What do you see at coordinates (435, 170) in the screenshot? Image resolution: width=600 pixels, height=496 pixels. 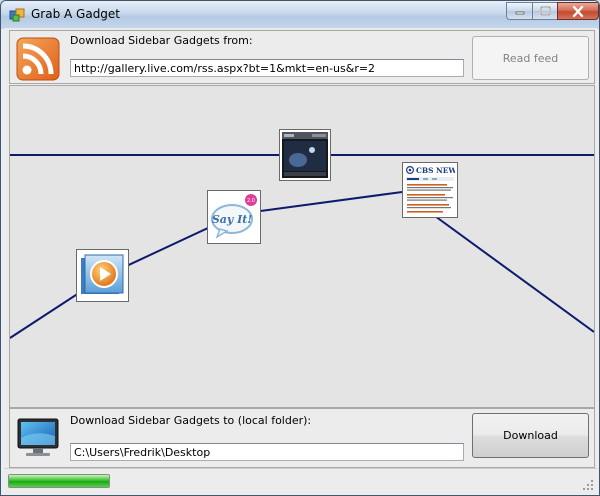 I see `cbs-news-text: CBS NEWS` at bounding box center [435, 170].